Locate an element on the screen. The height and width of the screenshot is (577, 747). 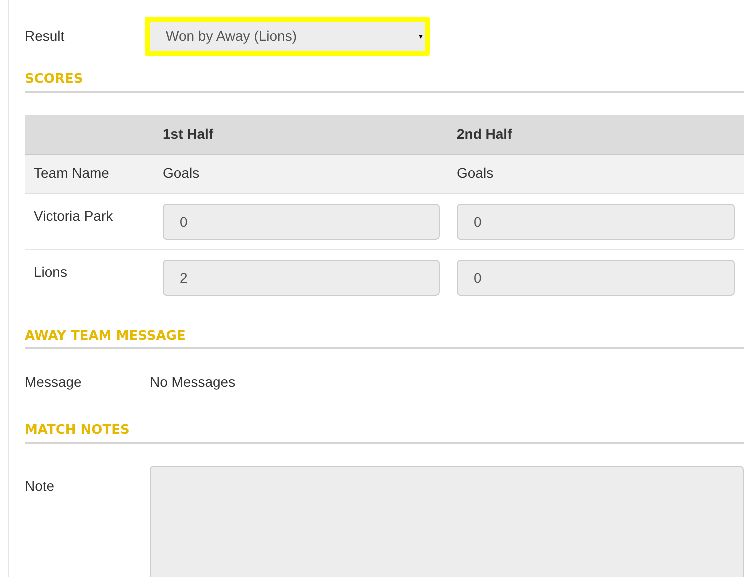
result-select: Won by Away (Lions) is located at coordinates (287, 36).